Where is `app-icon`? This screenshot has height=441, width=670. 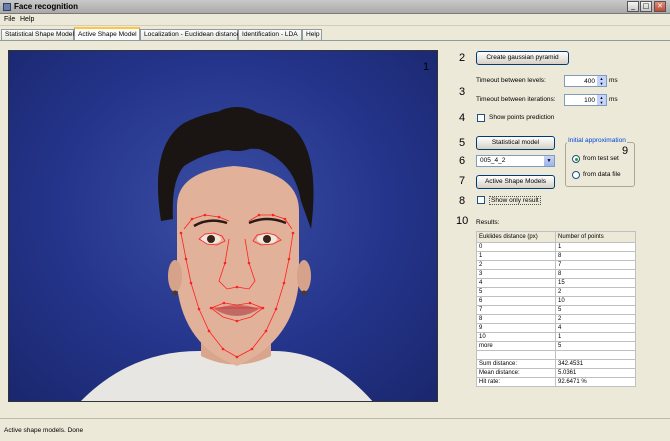
app-icon is located at coordinates (7, 7).